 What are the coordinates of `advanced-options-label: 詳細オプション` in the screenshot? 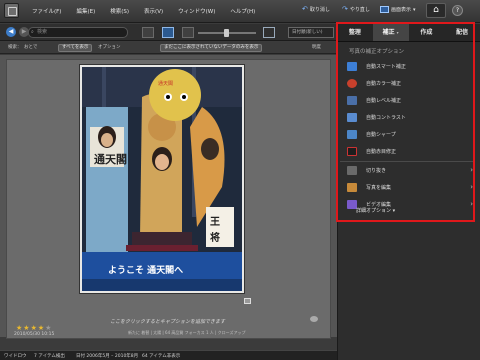 It's located at (374, 211).